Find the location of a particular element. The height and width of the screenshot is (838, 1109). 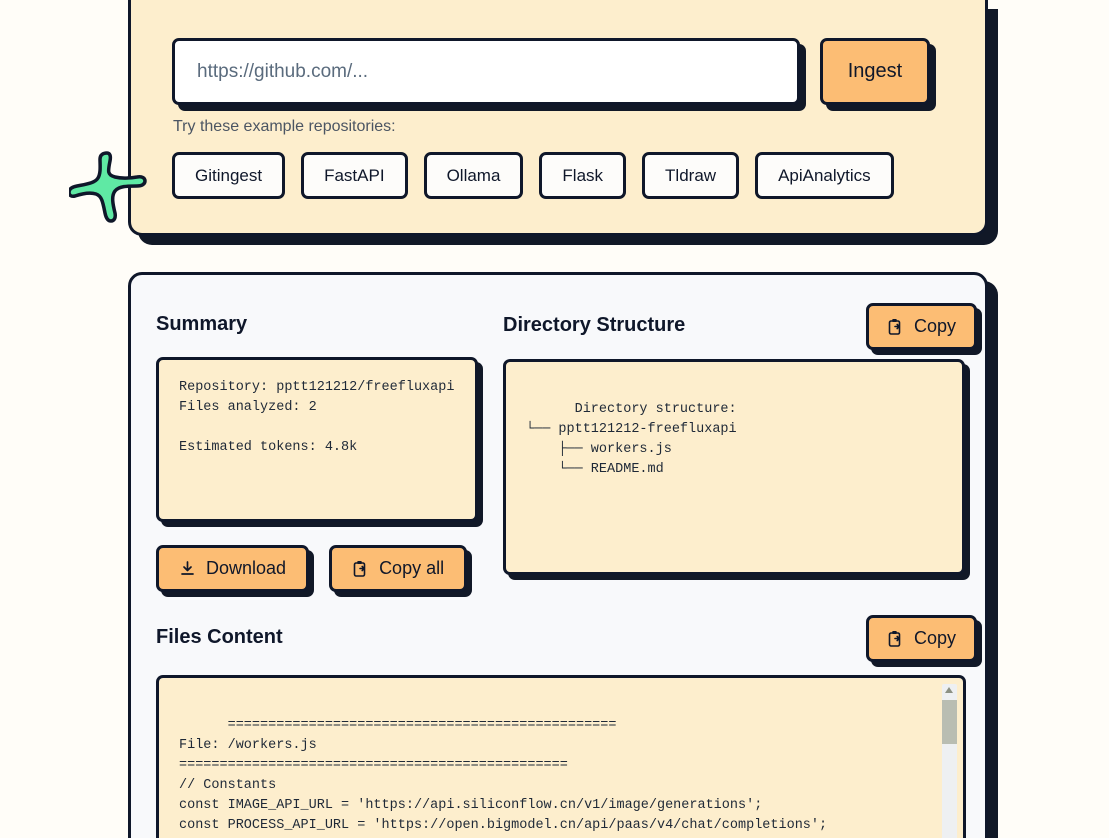

example-repo-flask: Flask is located at coordinates (583, 175).